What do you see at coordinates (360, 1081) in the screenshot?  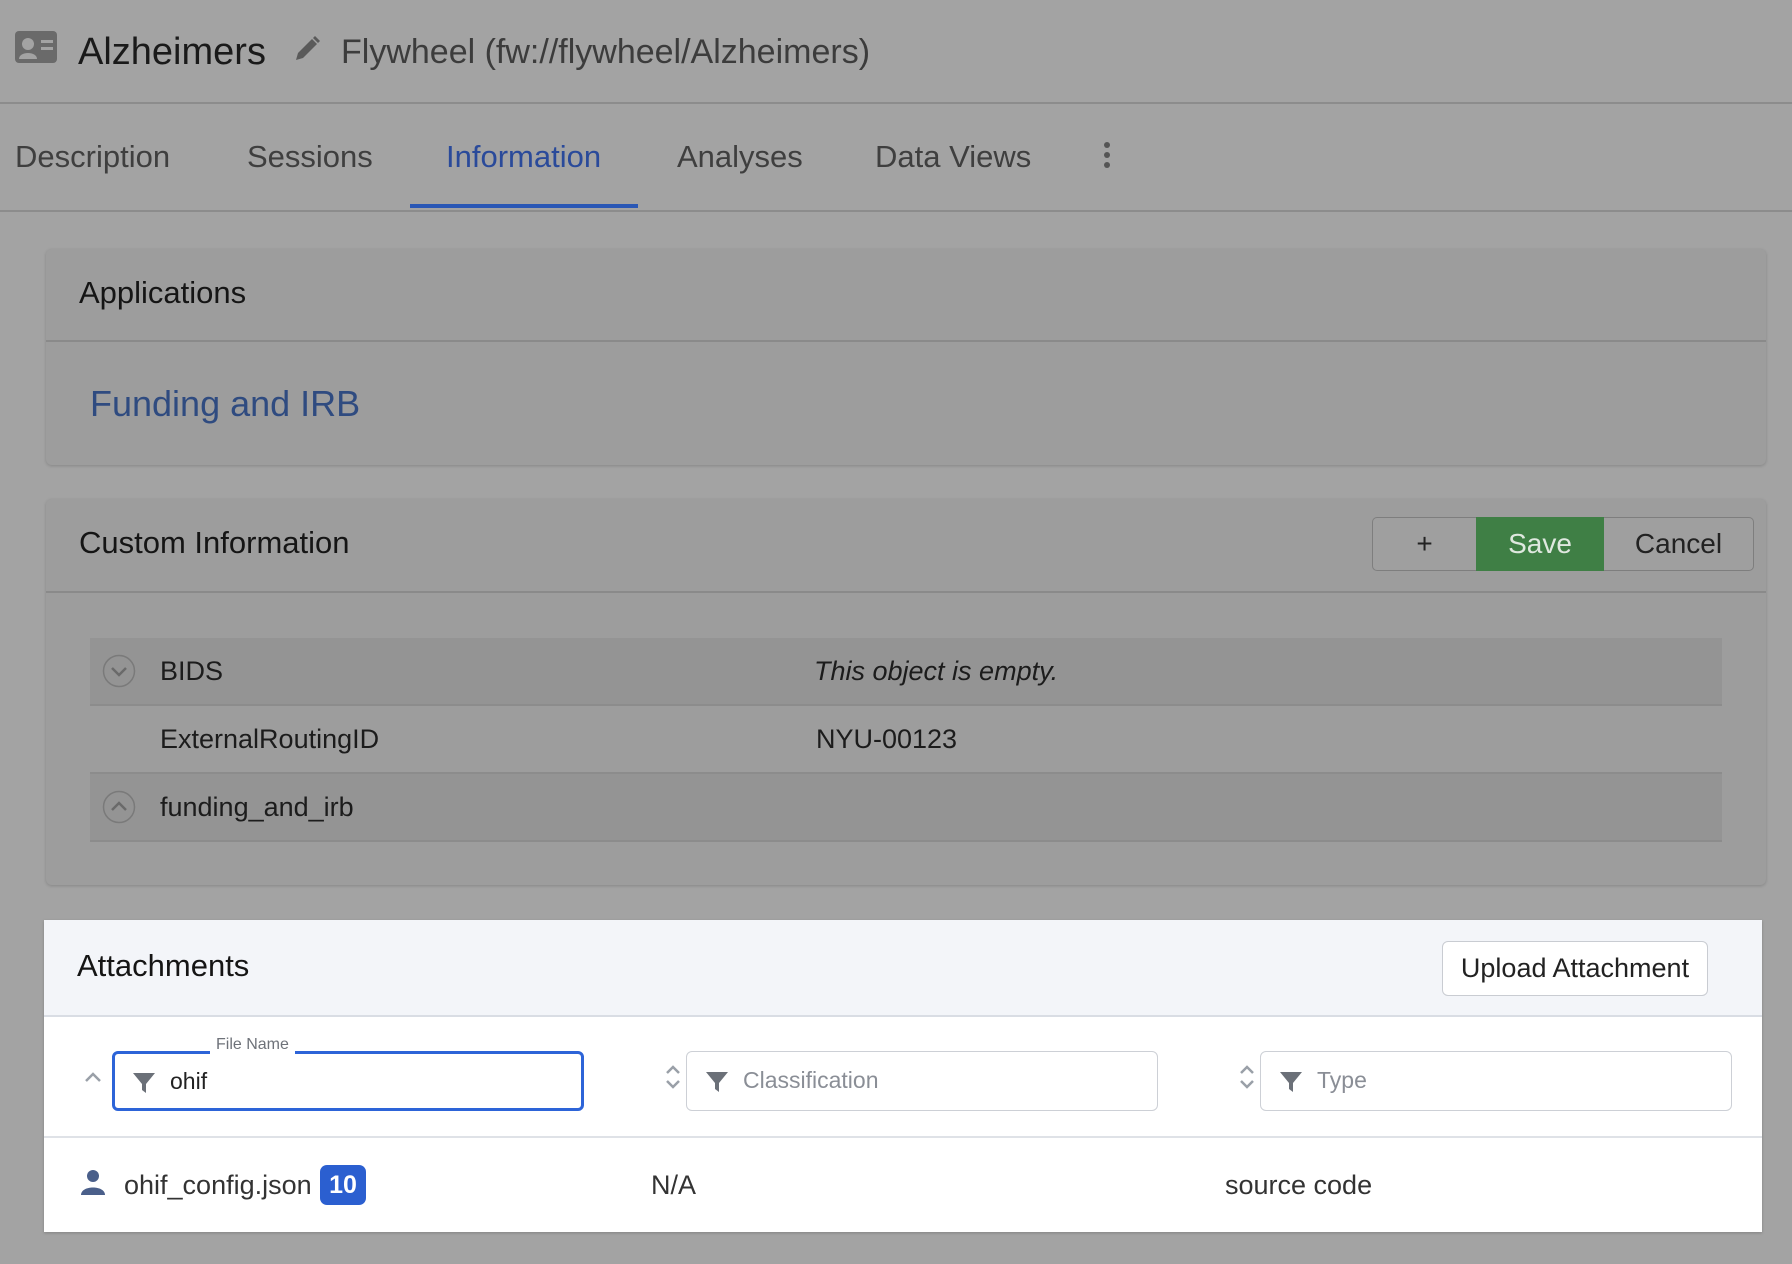 I see `file-name-input` at bounding box center [360, 1081].